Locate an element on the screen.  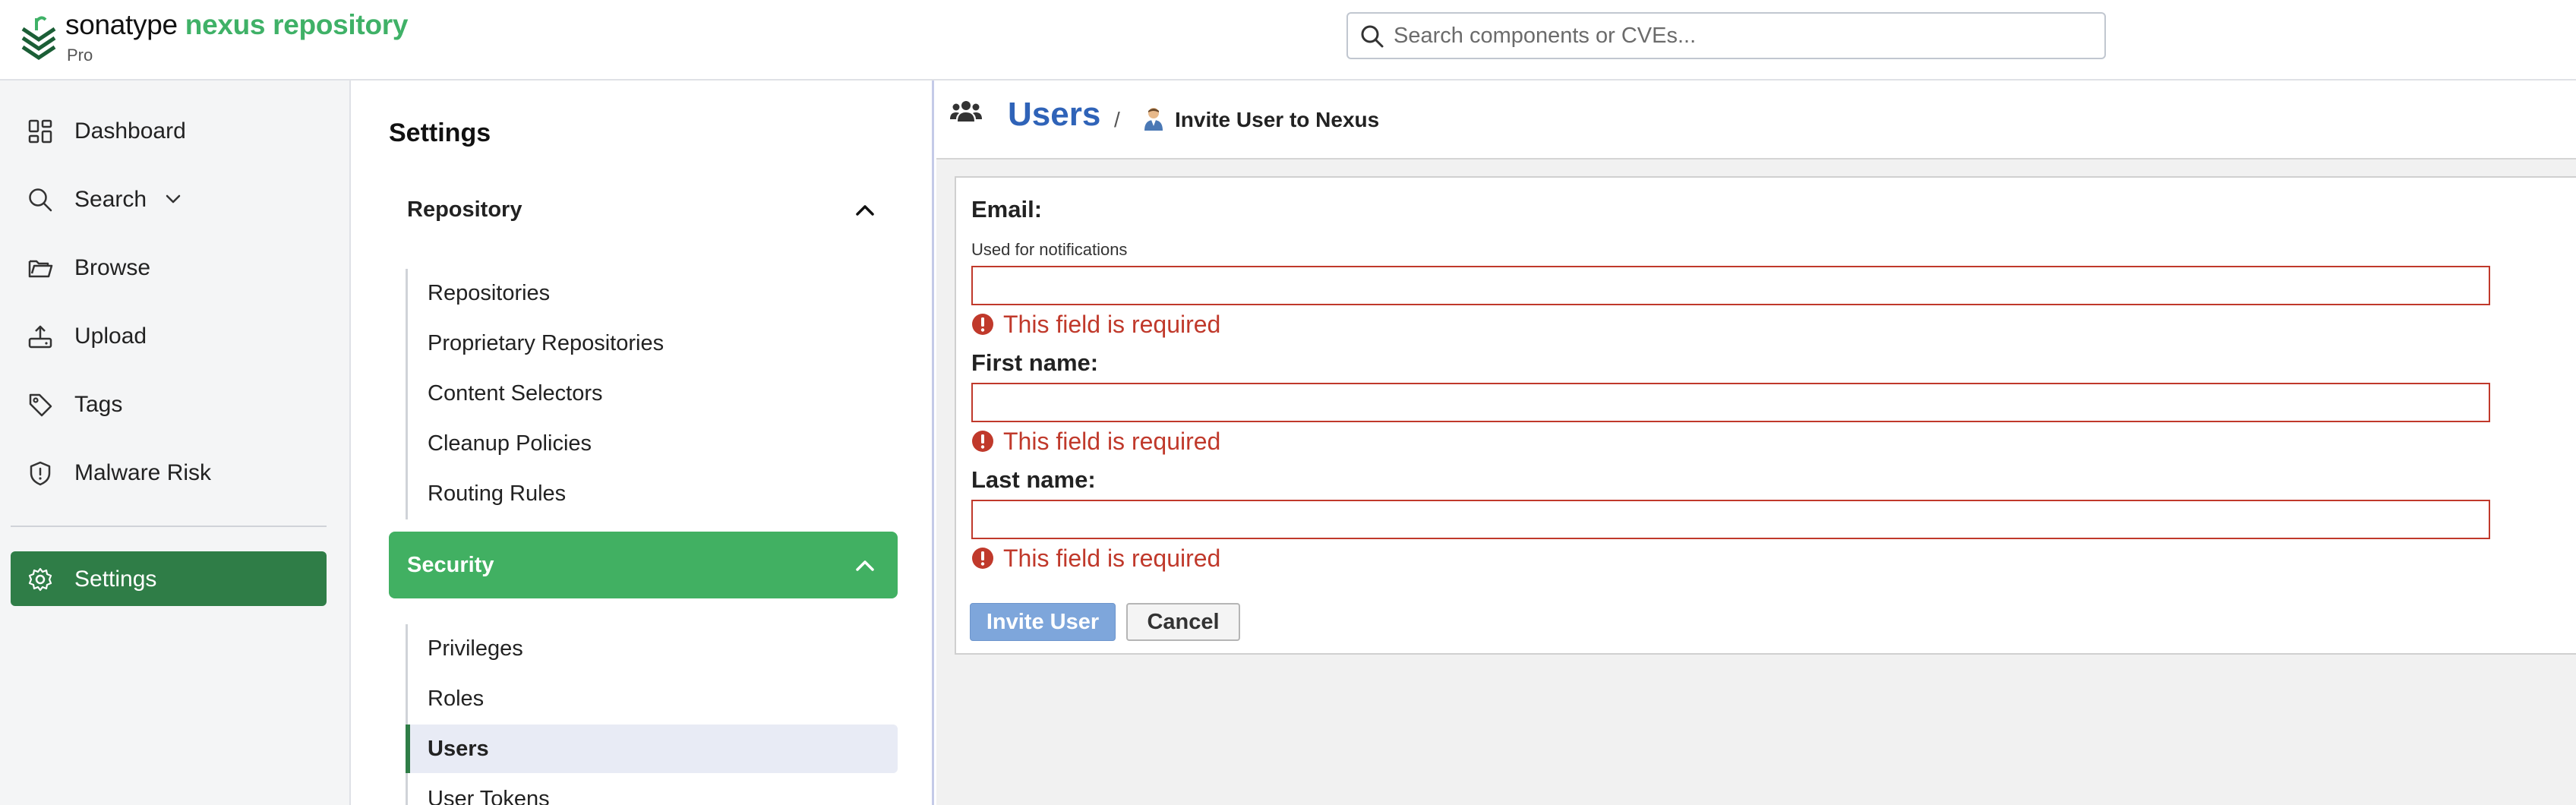
email-help: Used for notifications is located at coordinates (1049, 249).